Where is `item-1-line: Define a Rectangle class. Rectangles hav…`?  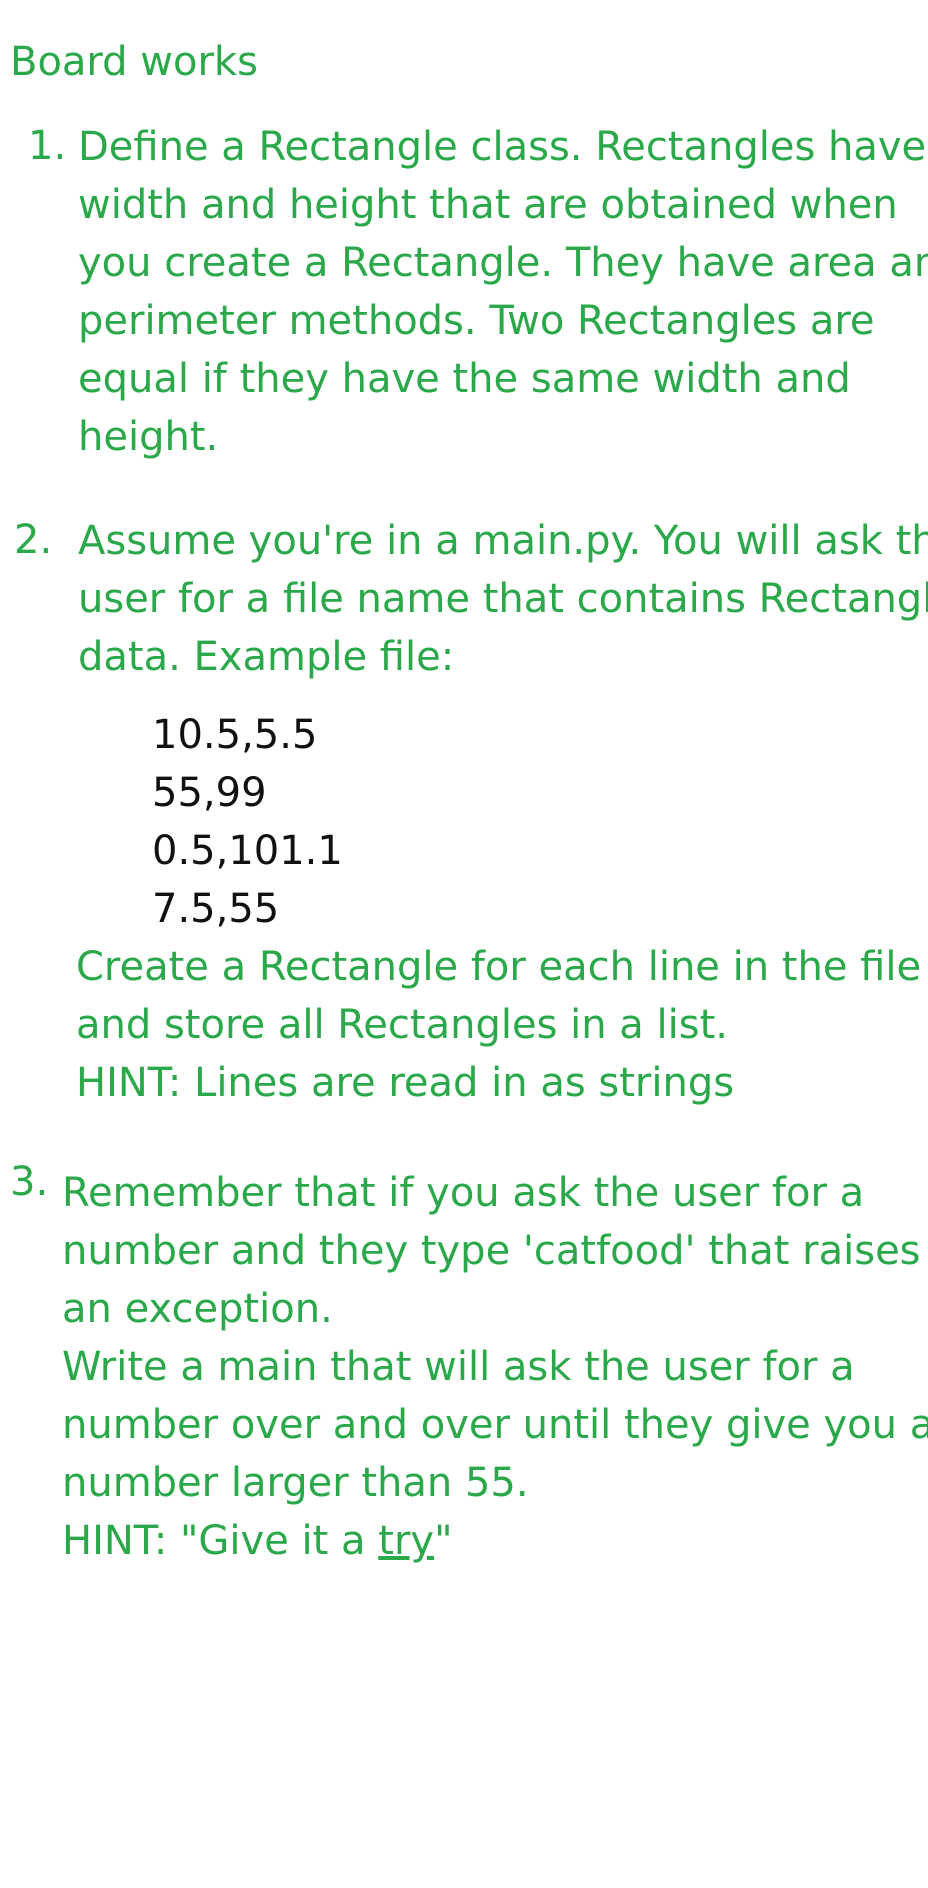
item-1-line: Define a Rectangle class. Rectangles hav… is located at coordinates (503, 147).